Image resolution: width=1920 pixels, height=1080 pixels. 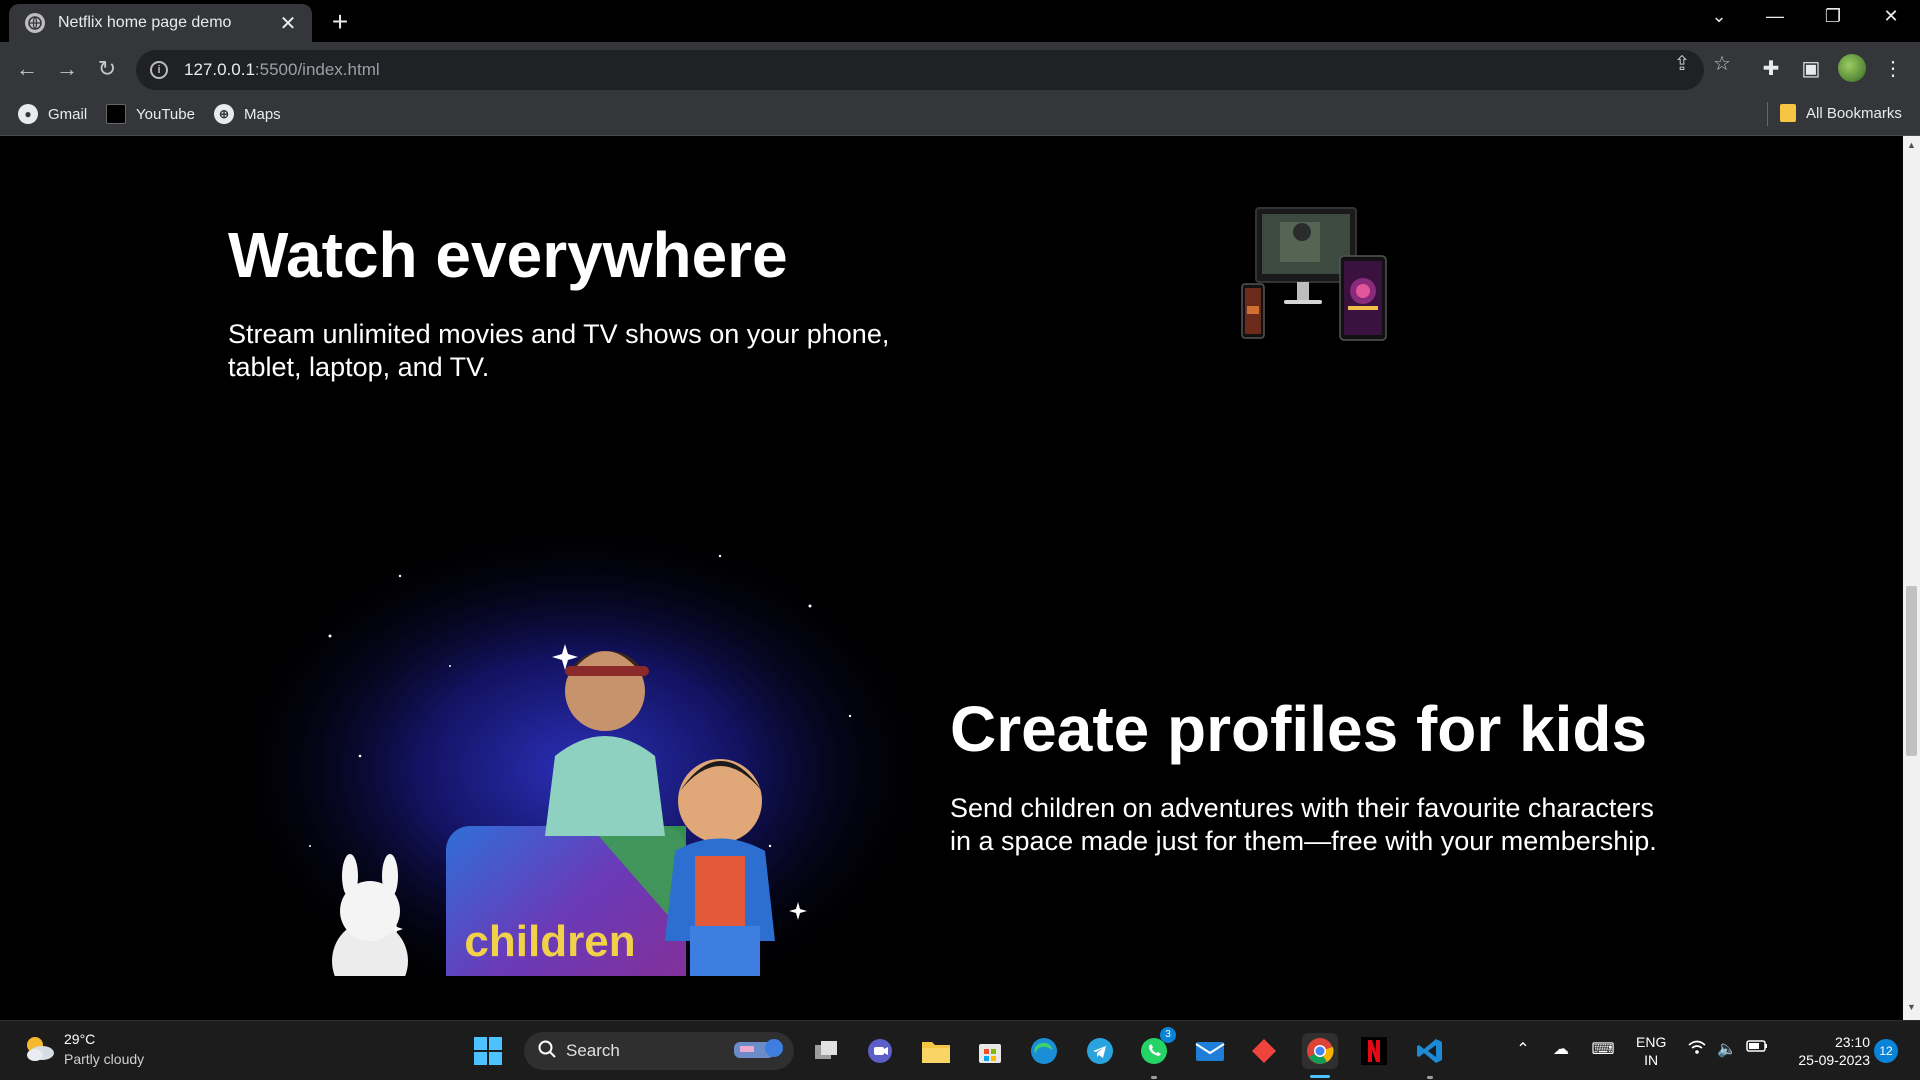 What do you see at coordinates (1911, 671) in the screenshot?
I see `scrollbar-thumb` at bounding box center [1911, 671].